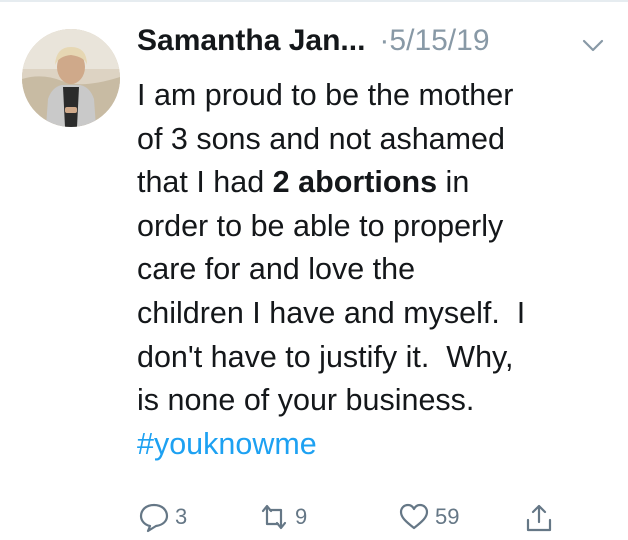  Describe the element at coordinates (274, 517) in the screenshot. I see `retweet-icon` at that location.